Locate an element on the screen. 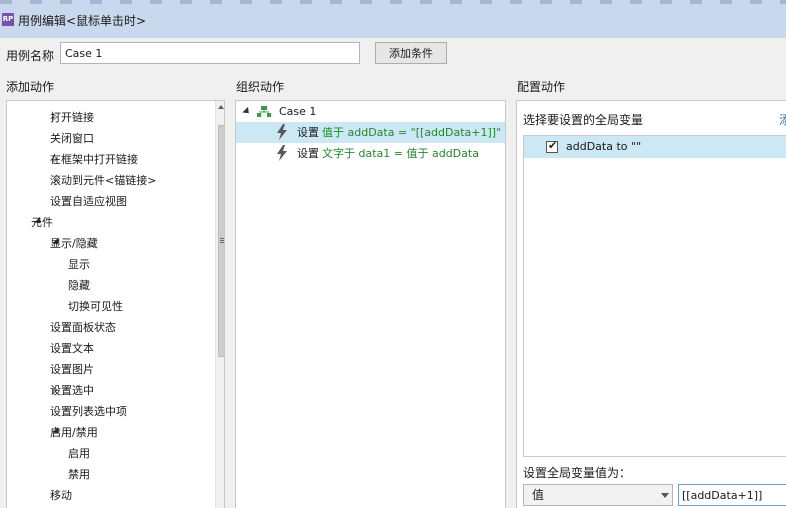 Image resolution: width=786 pixels, height=508 pixels. scroll-up-arrow-icon is located at coordinates (221, 107).